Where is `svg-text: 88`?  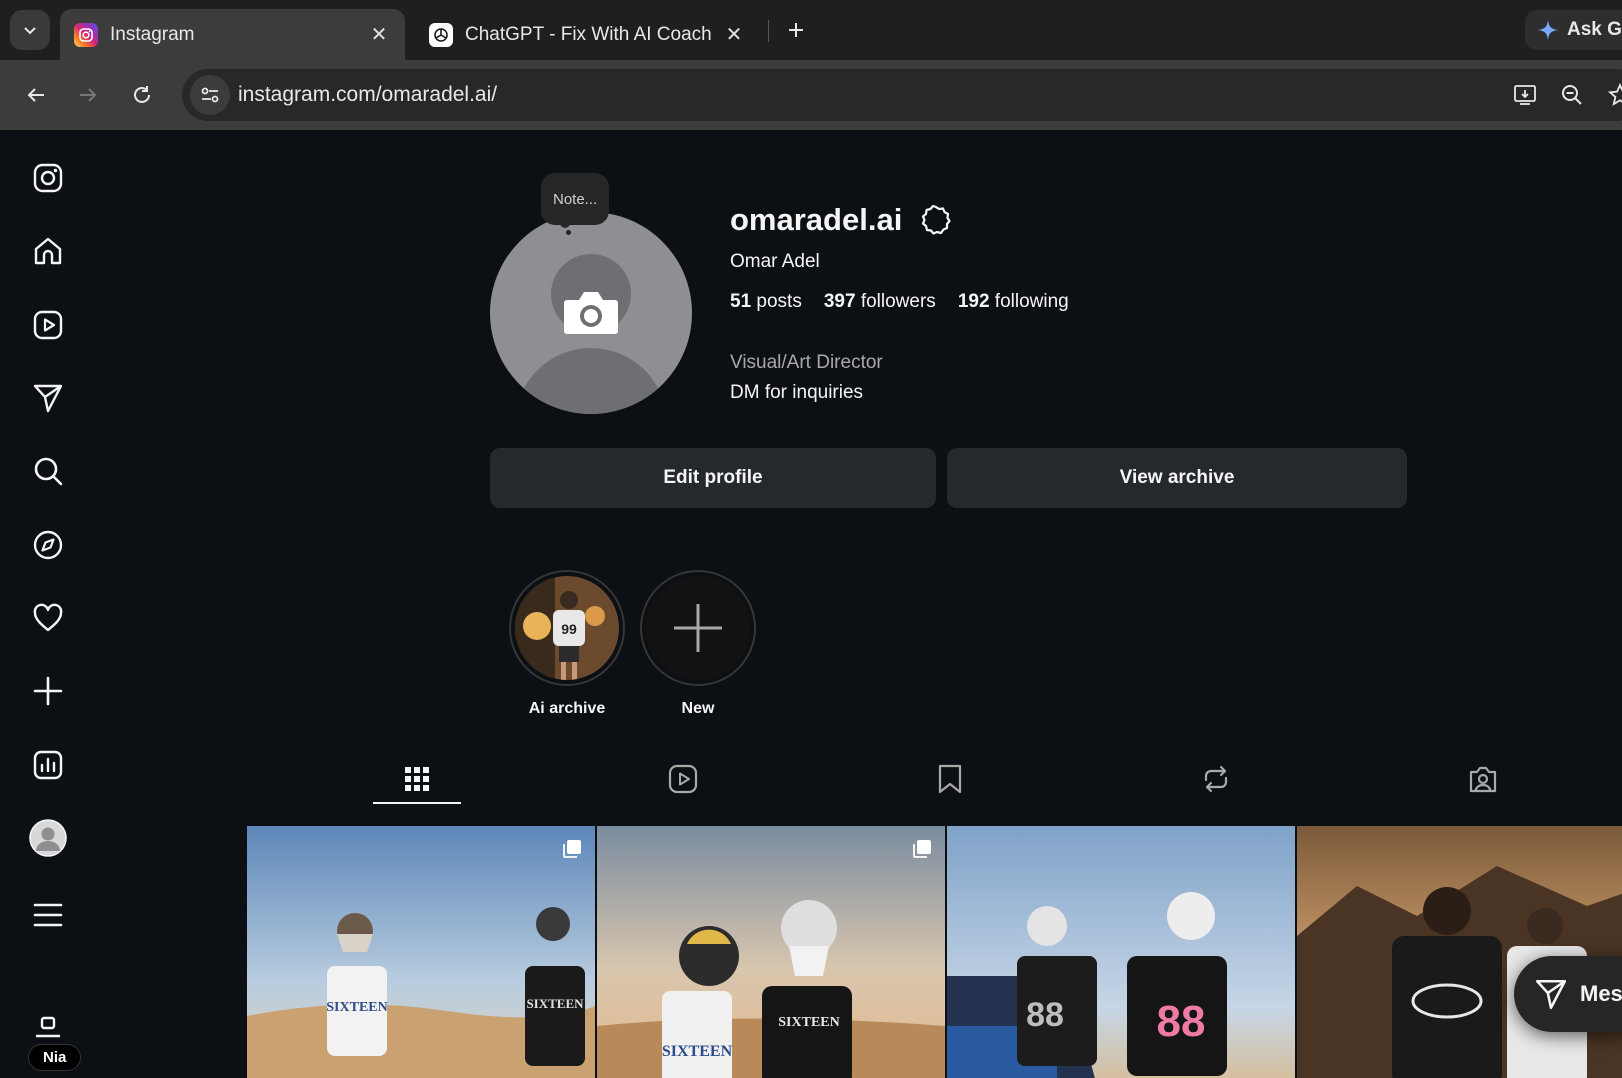 svg-text: 88 is located at coordinates (1045, 1015).